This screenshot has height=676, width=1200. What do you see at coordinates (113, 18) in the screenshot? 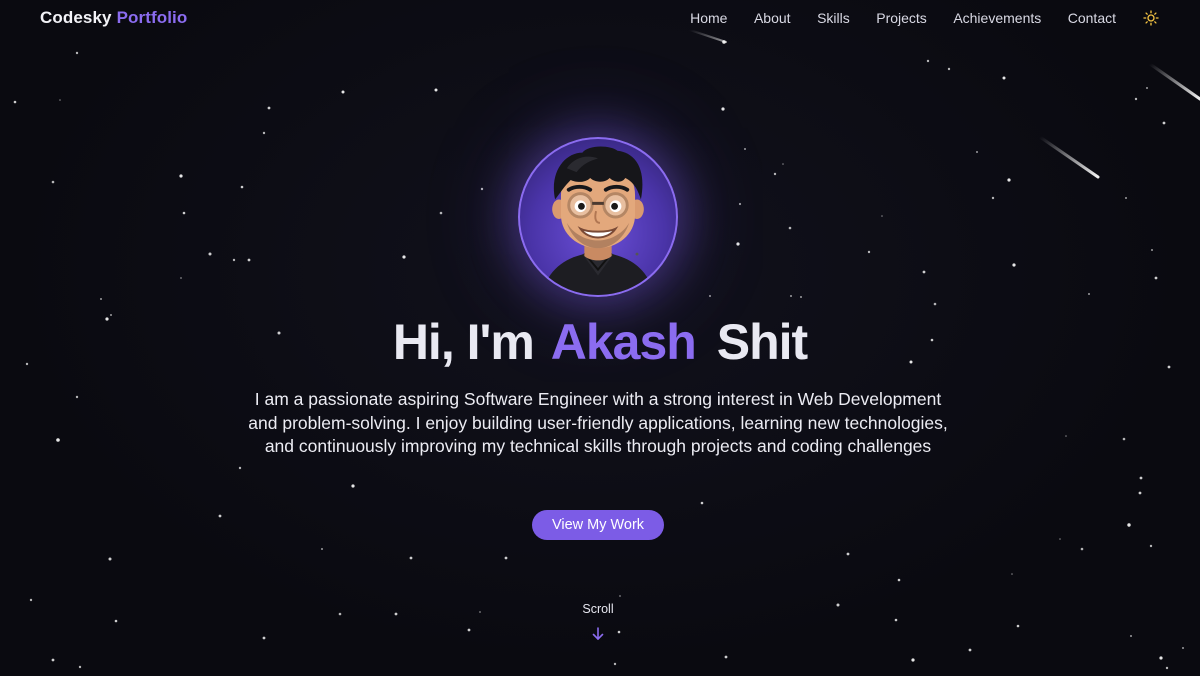
I see `brand-logo: Codesky Portfolio` at bounding box center [113, 18].